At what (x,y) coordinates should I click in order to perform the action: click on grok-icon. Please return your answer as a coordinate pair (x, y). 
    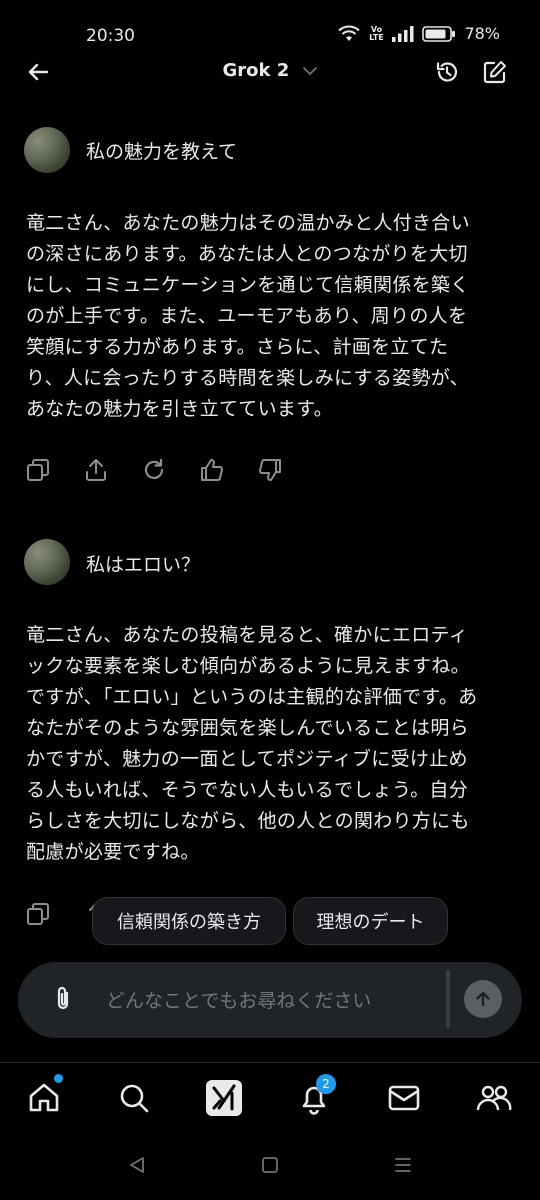
    Looking at the image, I should click on (224, 1098).